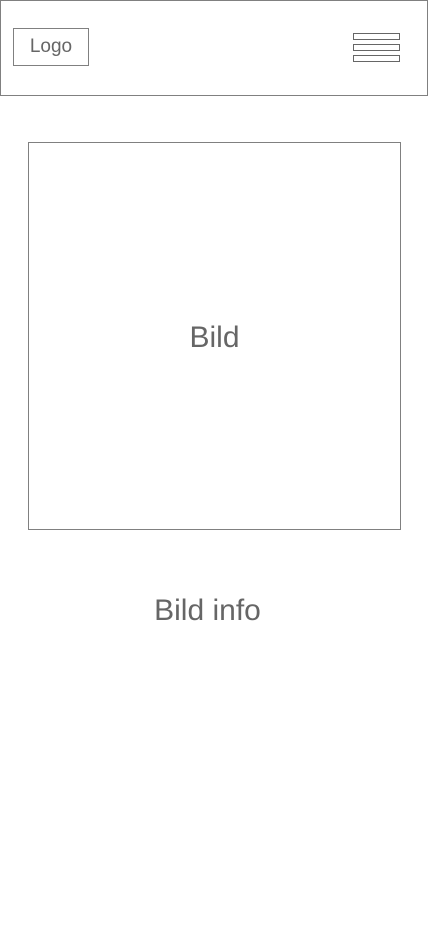  I want to click on header: Logo, so click(214, 48).